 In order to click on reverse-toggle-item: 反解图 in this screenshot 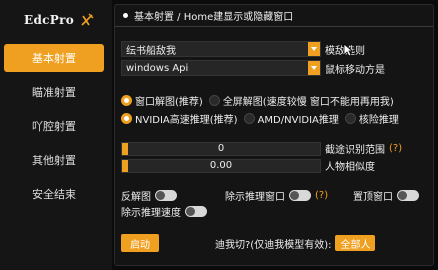, I will do `click(173, 195)`.